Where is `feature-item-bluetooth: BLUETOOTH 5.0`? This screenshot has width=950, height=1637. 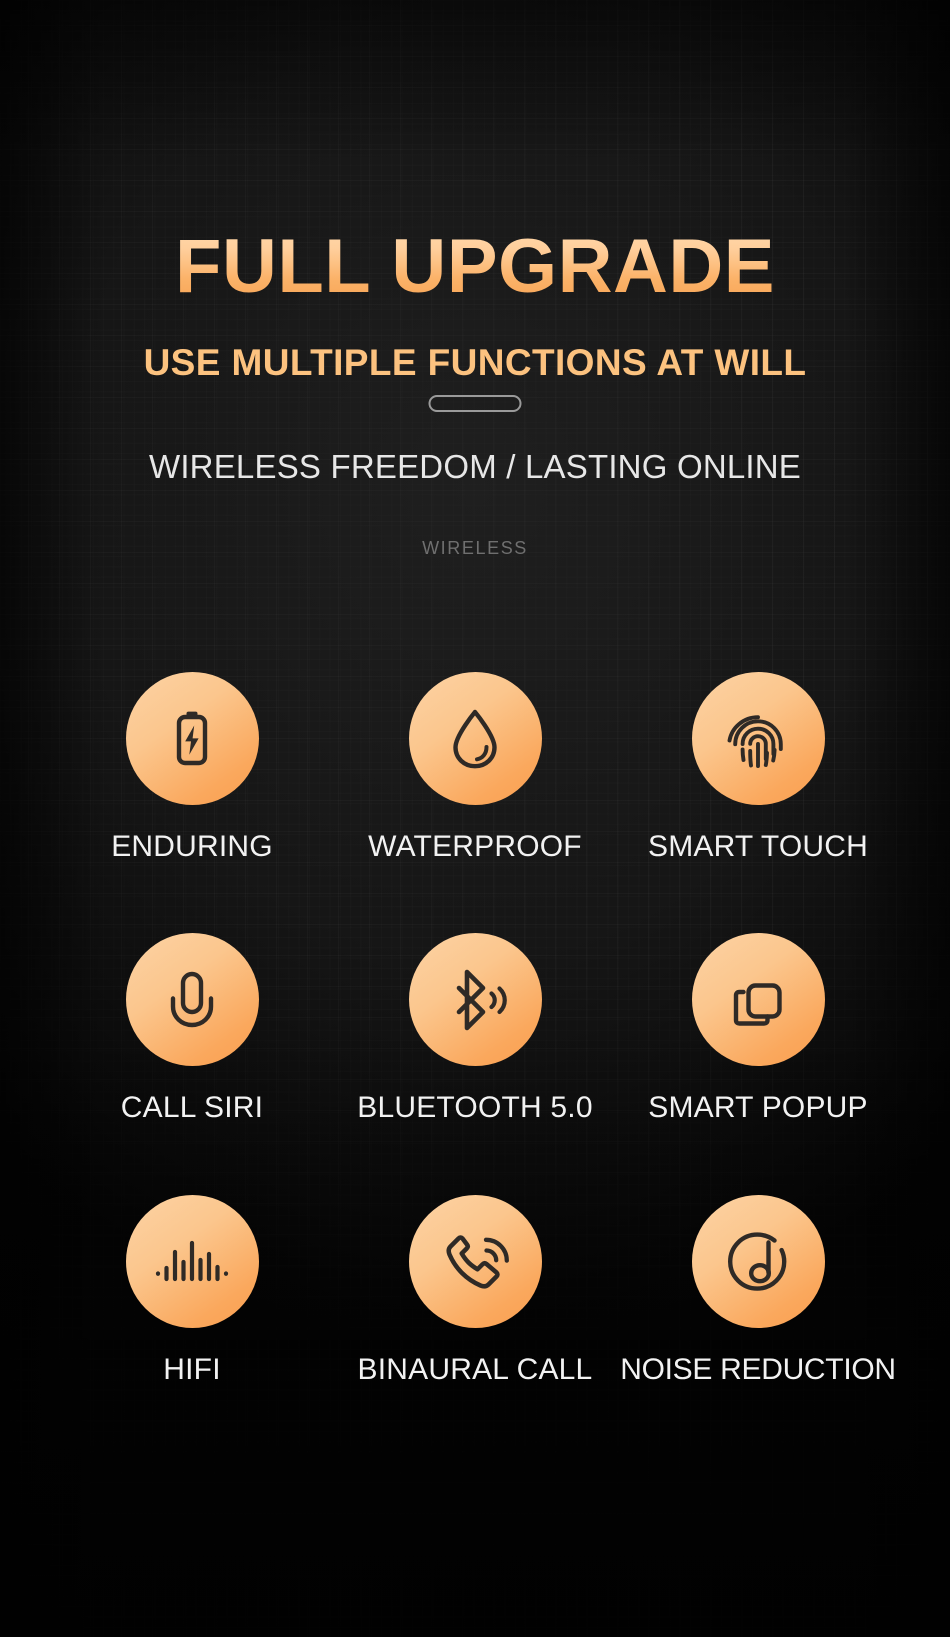
feature-item-bluetooth: BLUETOOTH 5.0 is located at coordinates (475, 1028).